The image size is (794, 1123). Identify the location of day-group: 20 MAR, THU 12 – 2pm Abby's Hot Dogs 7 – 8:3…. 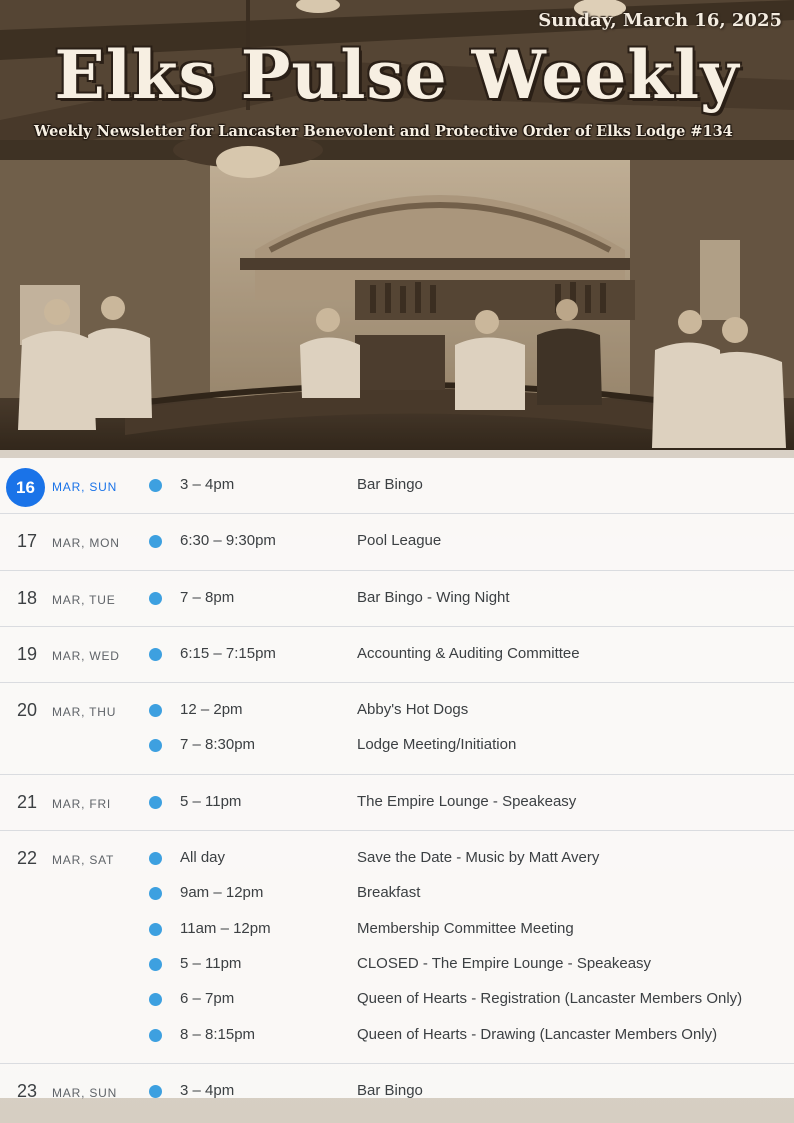
(397, 729).